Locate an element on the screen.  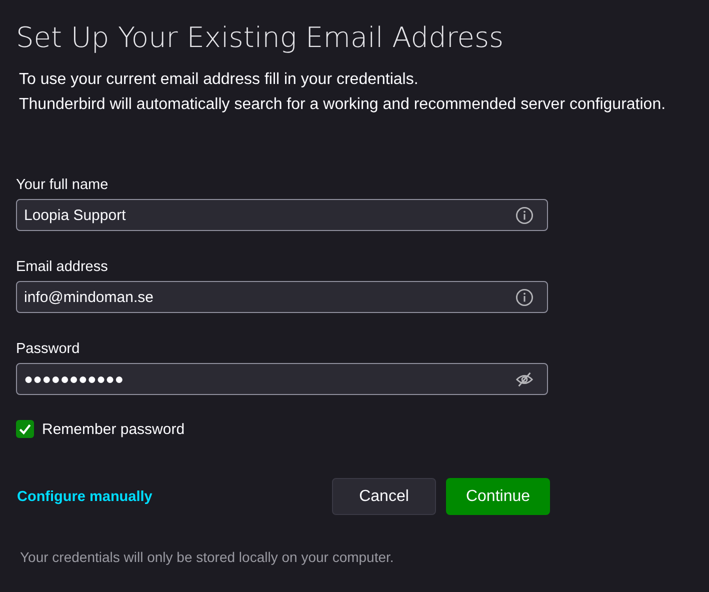
configure-manually-link: Configure manually is located at coordinates (84, 496).